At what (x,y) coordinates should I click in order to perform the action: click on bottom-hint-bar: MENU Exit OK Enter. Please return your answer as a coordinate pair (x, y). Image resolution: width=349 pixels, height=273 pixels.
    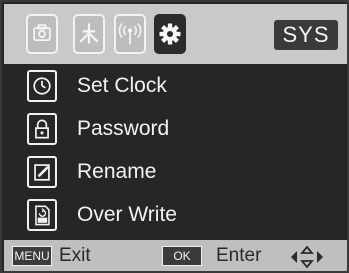
    Looking at the image, I should click on (175, 255).